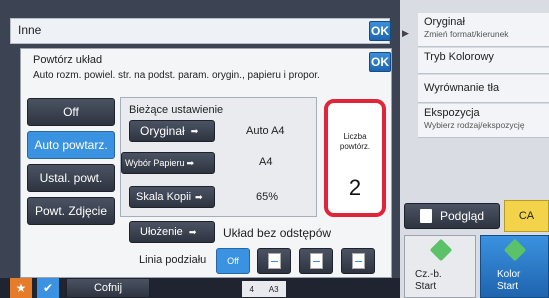 This screenshot has width=549, height=298. I want to click on preview-button: Podgląd, so click(452, 216).